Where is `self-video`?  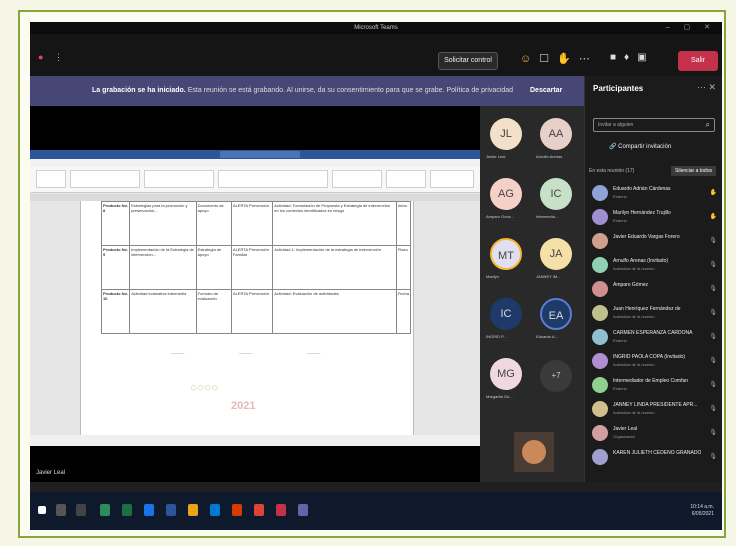 self-video is located at coordinates (534, 452).